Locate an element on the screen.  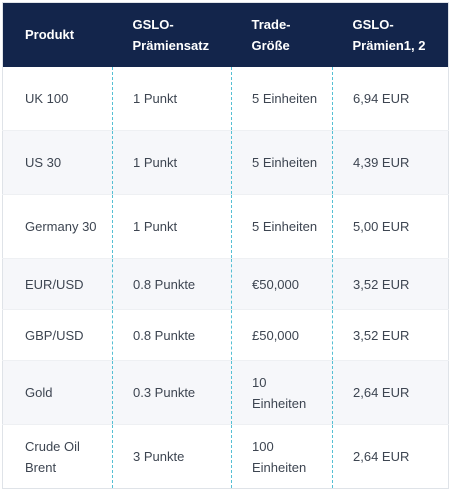
header-trade-groesse-line1: Trade- is located at coordinates (271, 24).